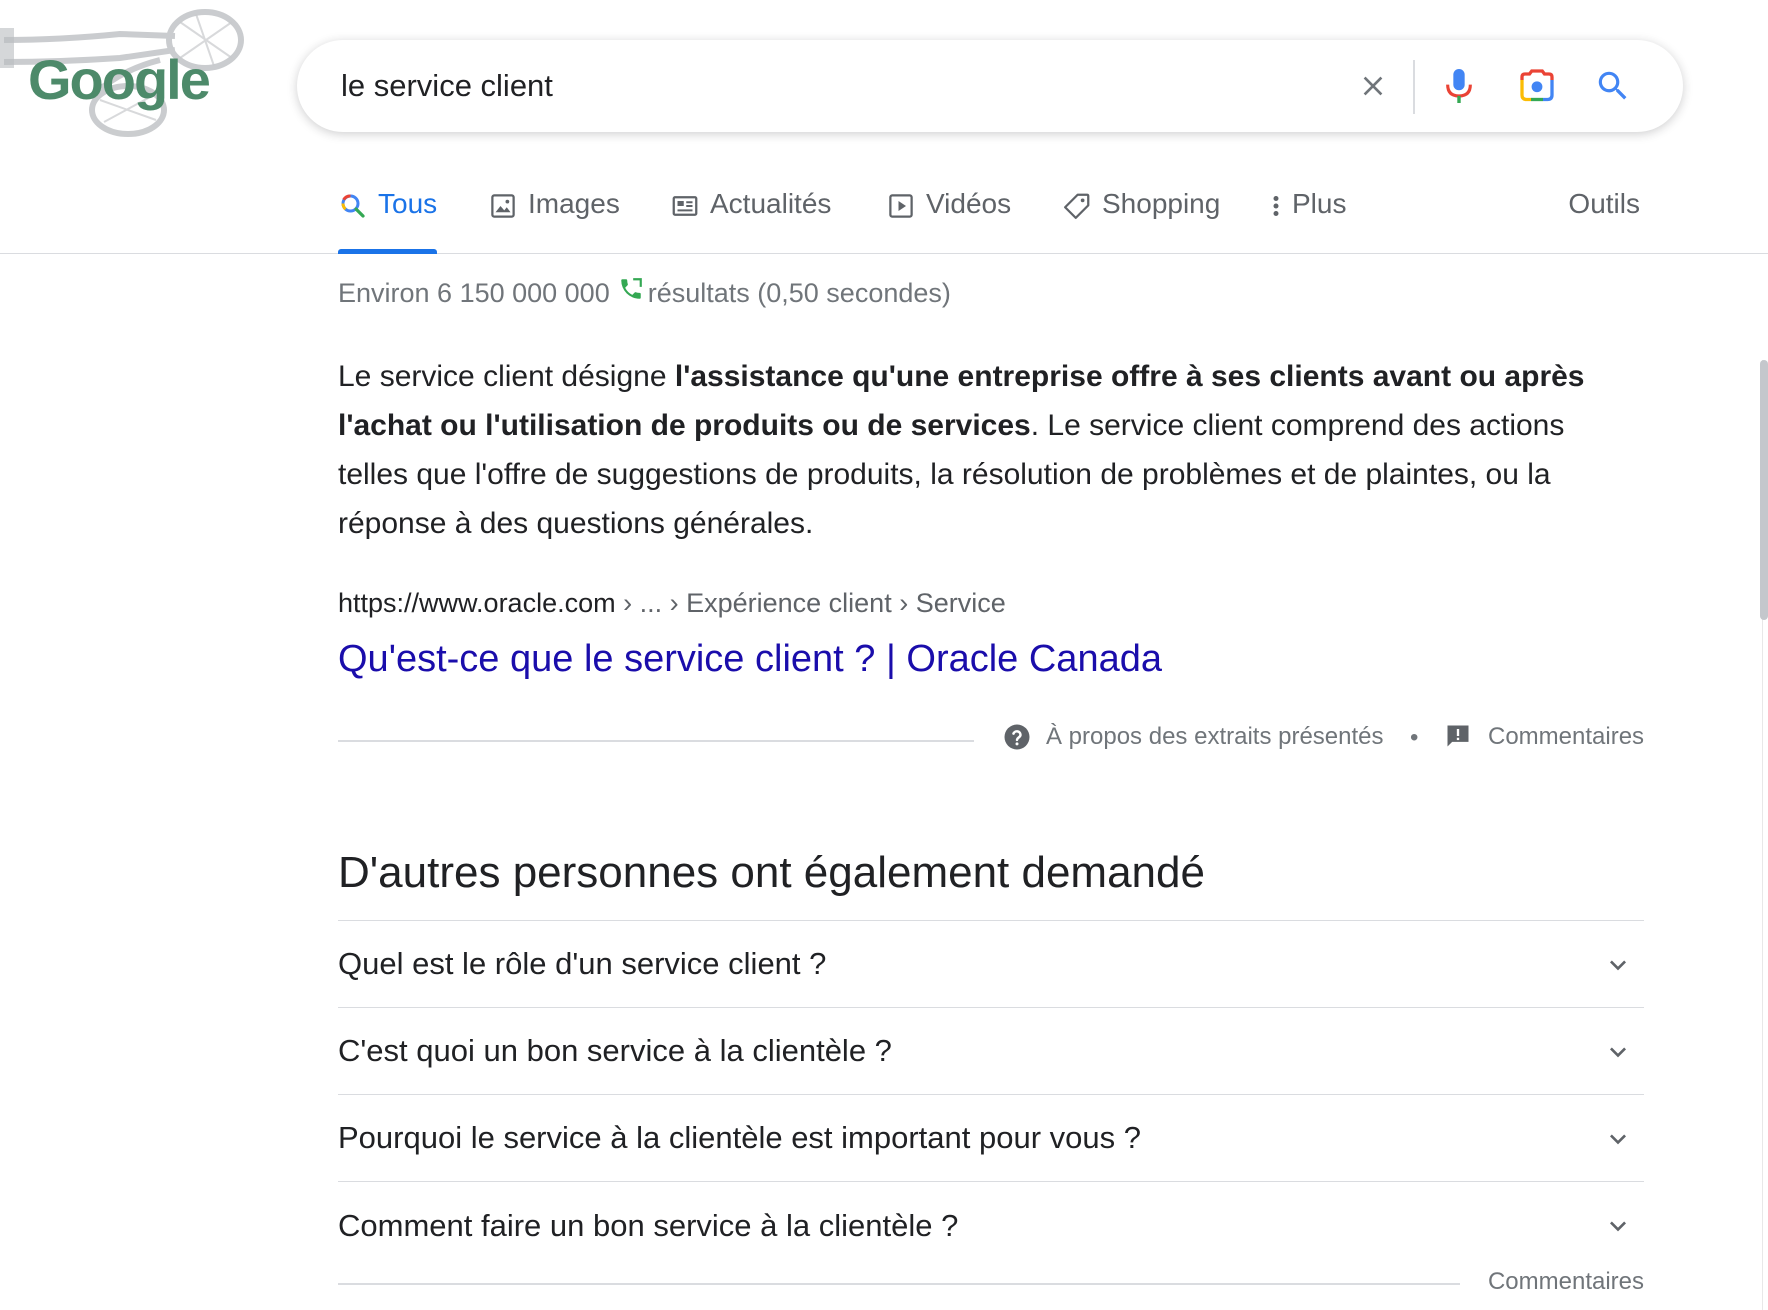 This screenshot has height=1310, width=1768. What do you see at coordinates (771, 203) in the screenshot?
I see `tab-label: Actualités` at bounding box center [771, 203].